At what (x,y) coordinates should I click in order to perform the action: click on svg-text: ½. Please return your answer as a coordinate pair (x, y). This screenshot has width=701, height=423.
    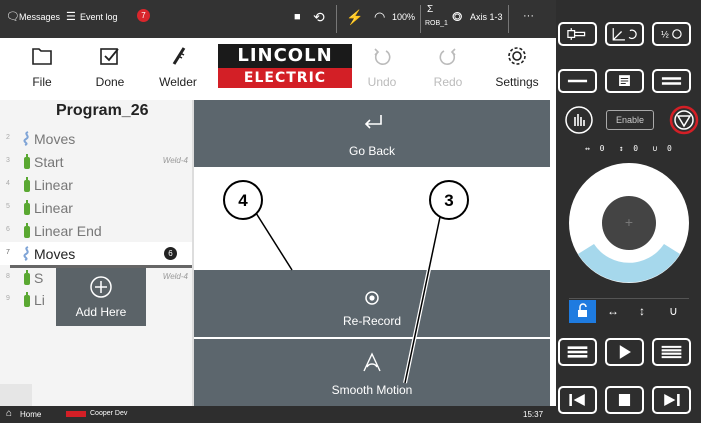
    Looking at the image, I should click on (665, 34).